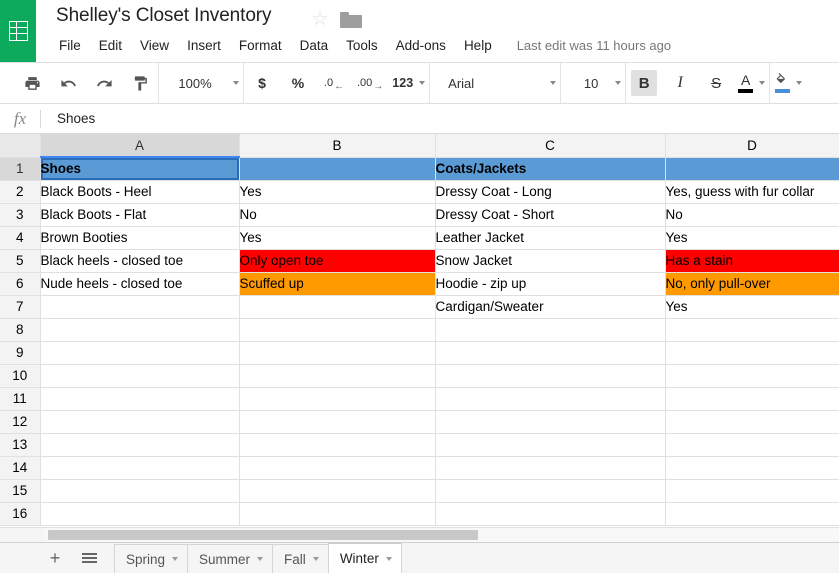 The width and height of the screenshot is (839, 573). What do you see at coordinates (550, 491) in the screenshot?
I see `cell-C15` at bounding box center [550, 491].